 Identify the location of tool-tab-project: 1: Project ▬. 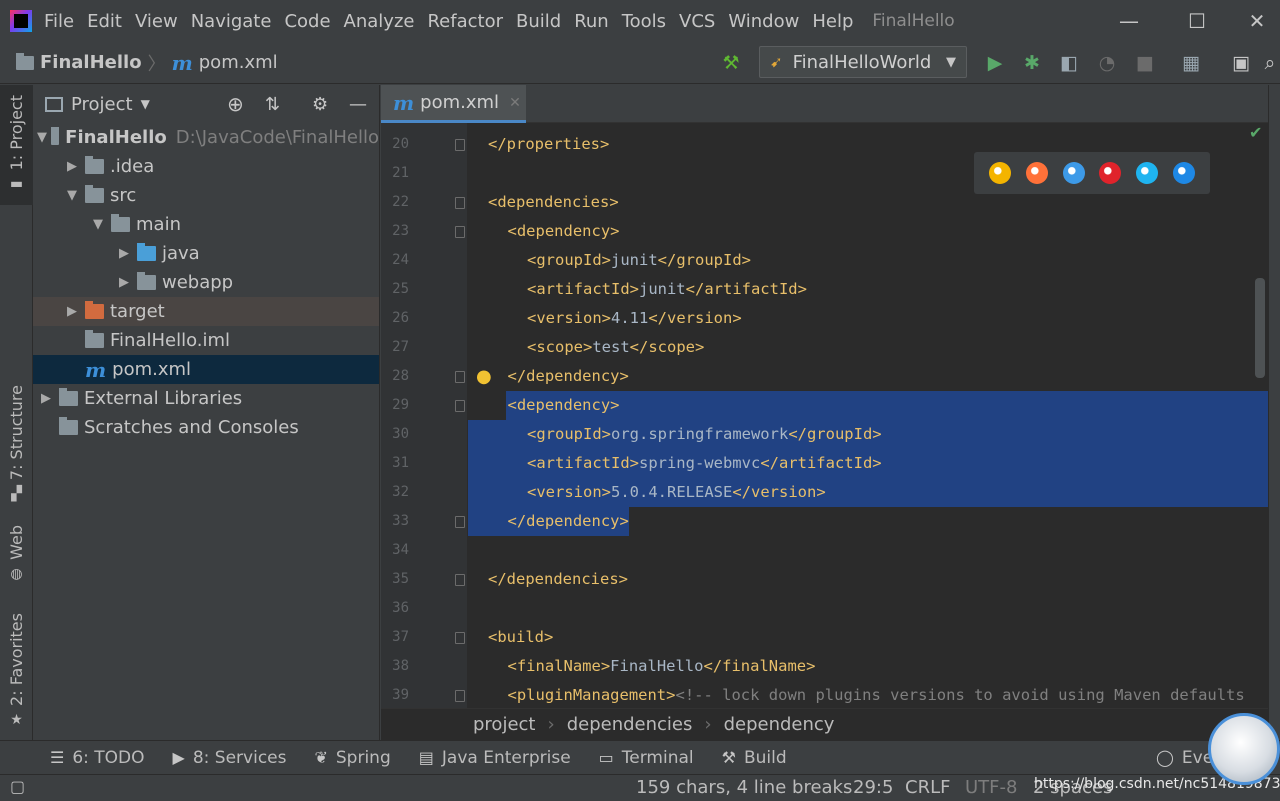
(16, 145).